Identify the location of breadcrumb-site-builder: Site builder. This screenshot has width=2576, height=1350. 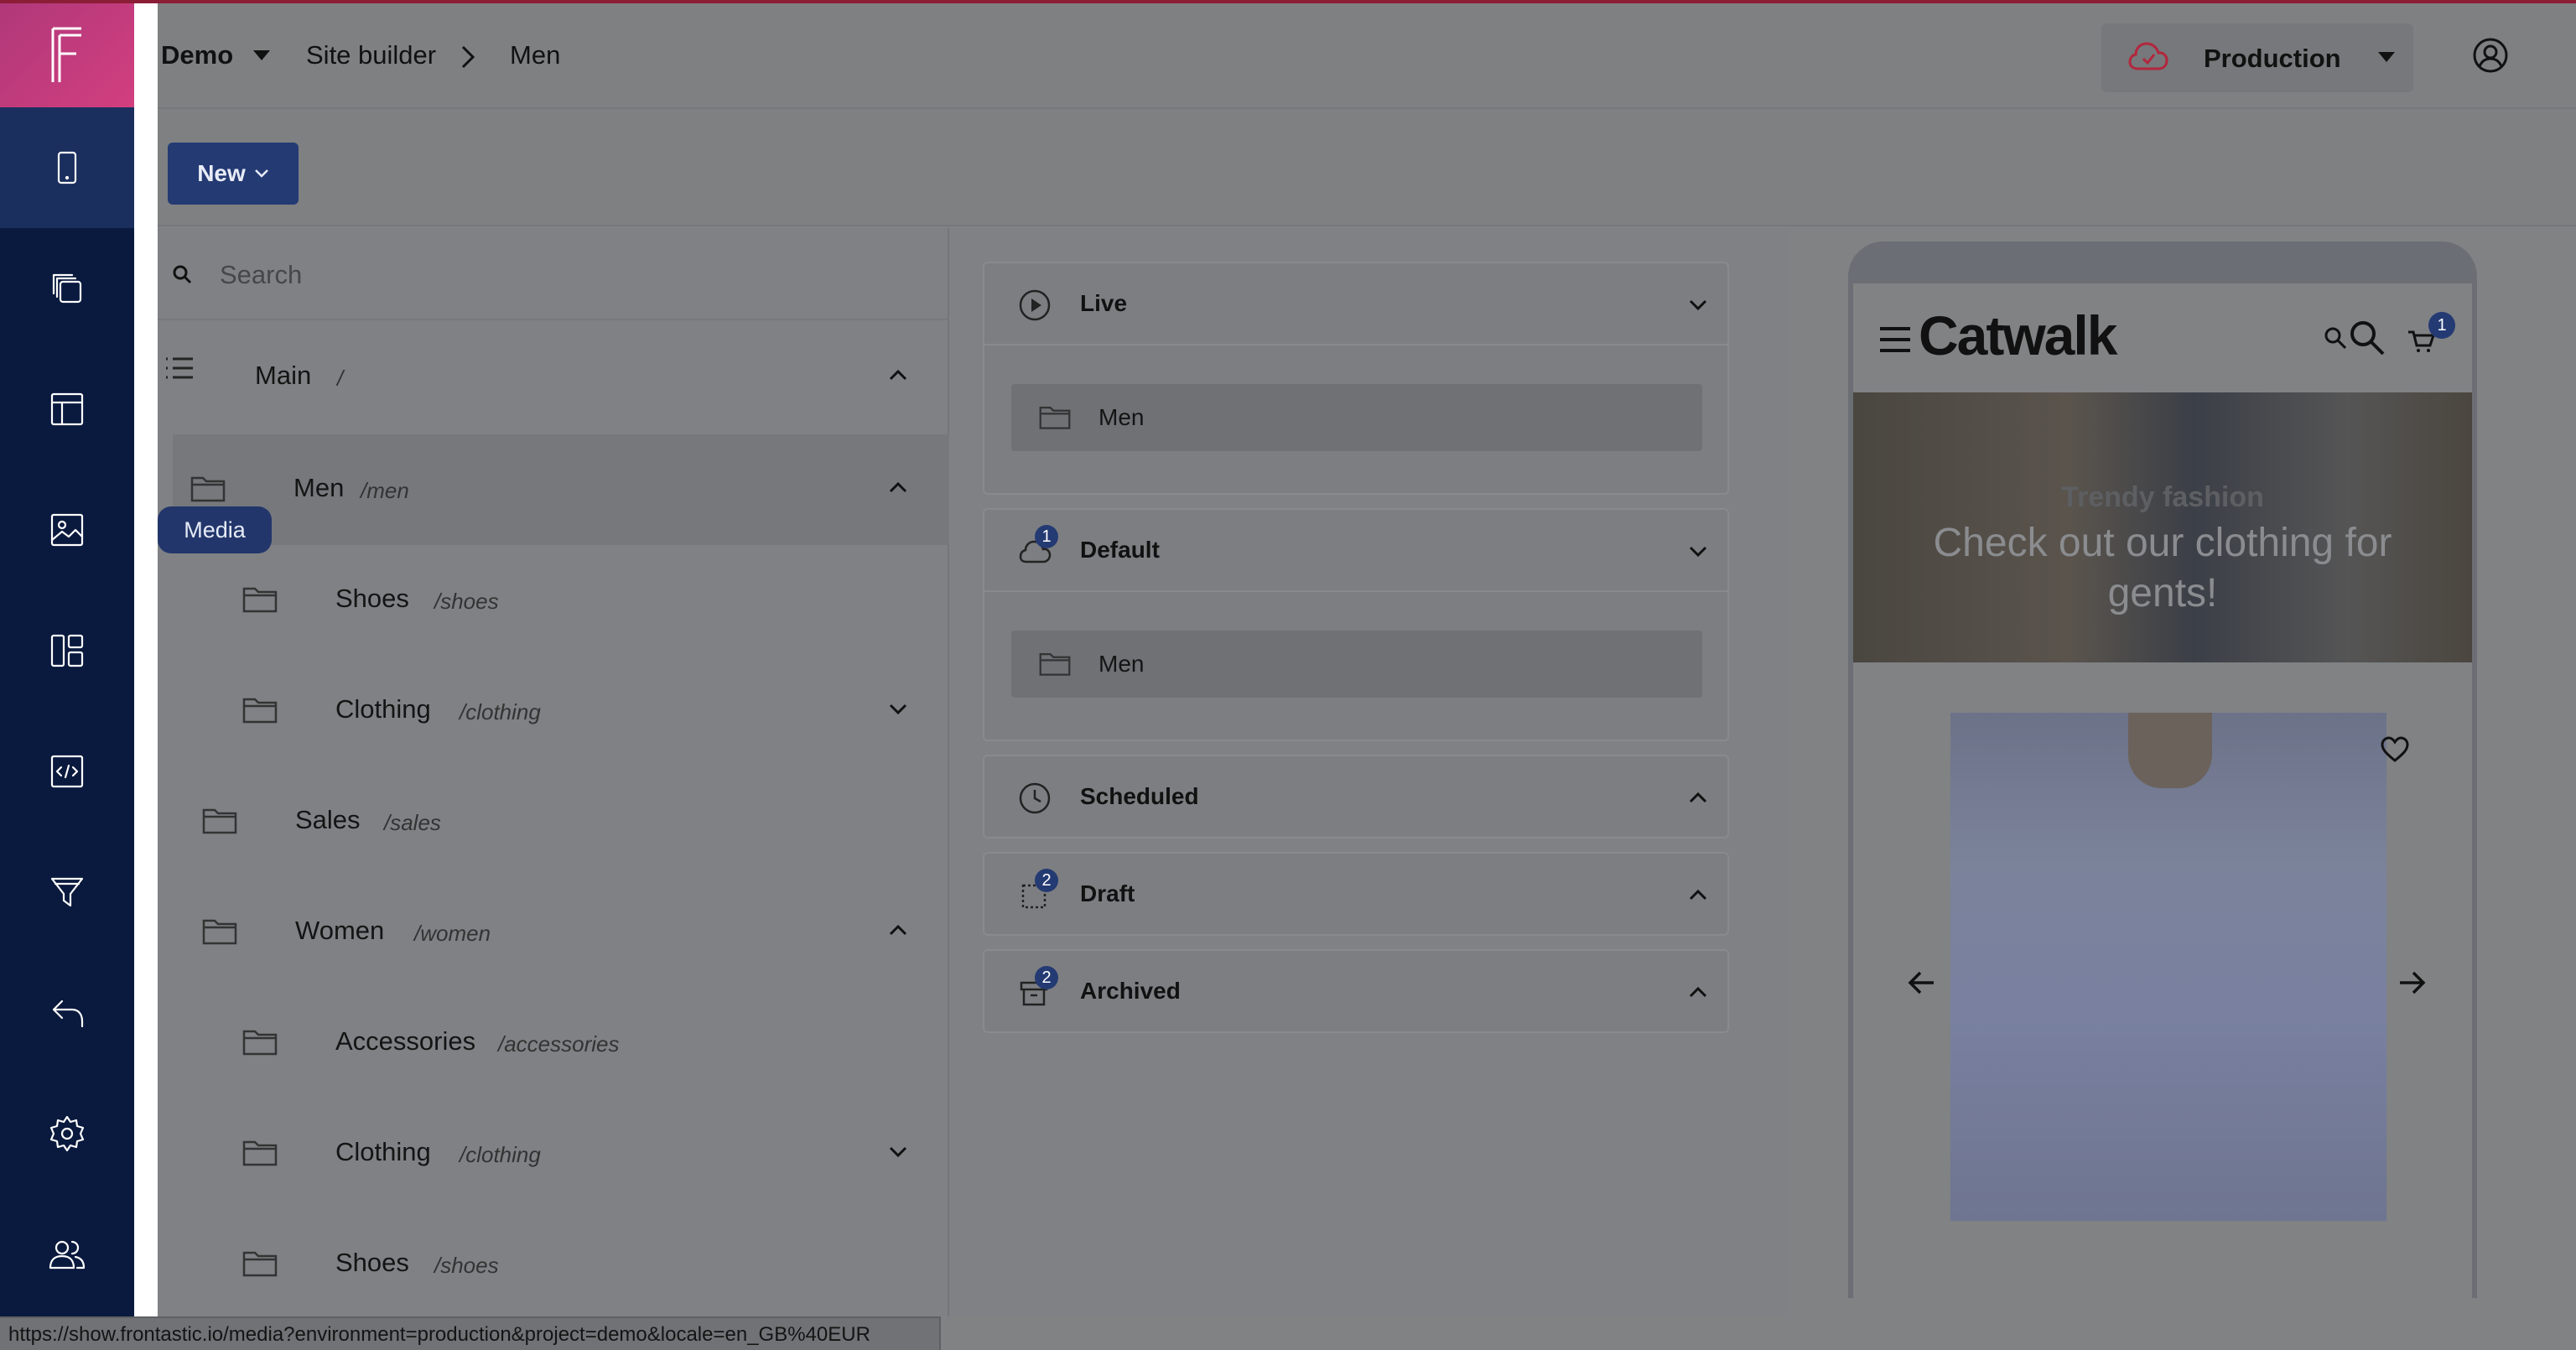
(371, 55).